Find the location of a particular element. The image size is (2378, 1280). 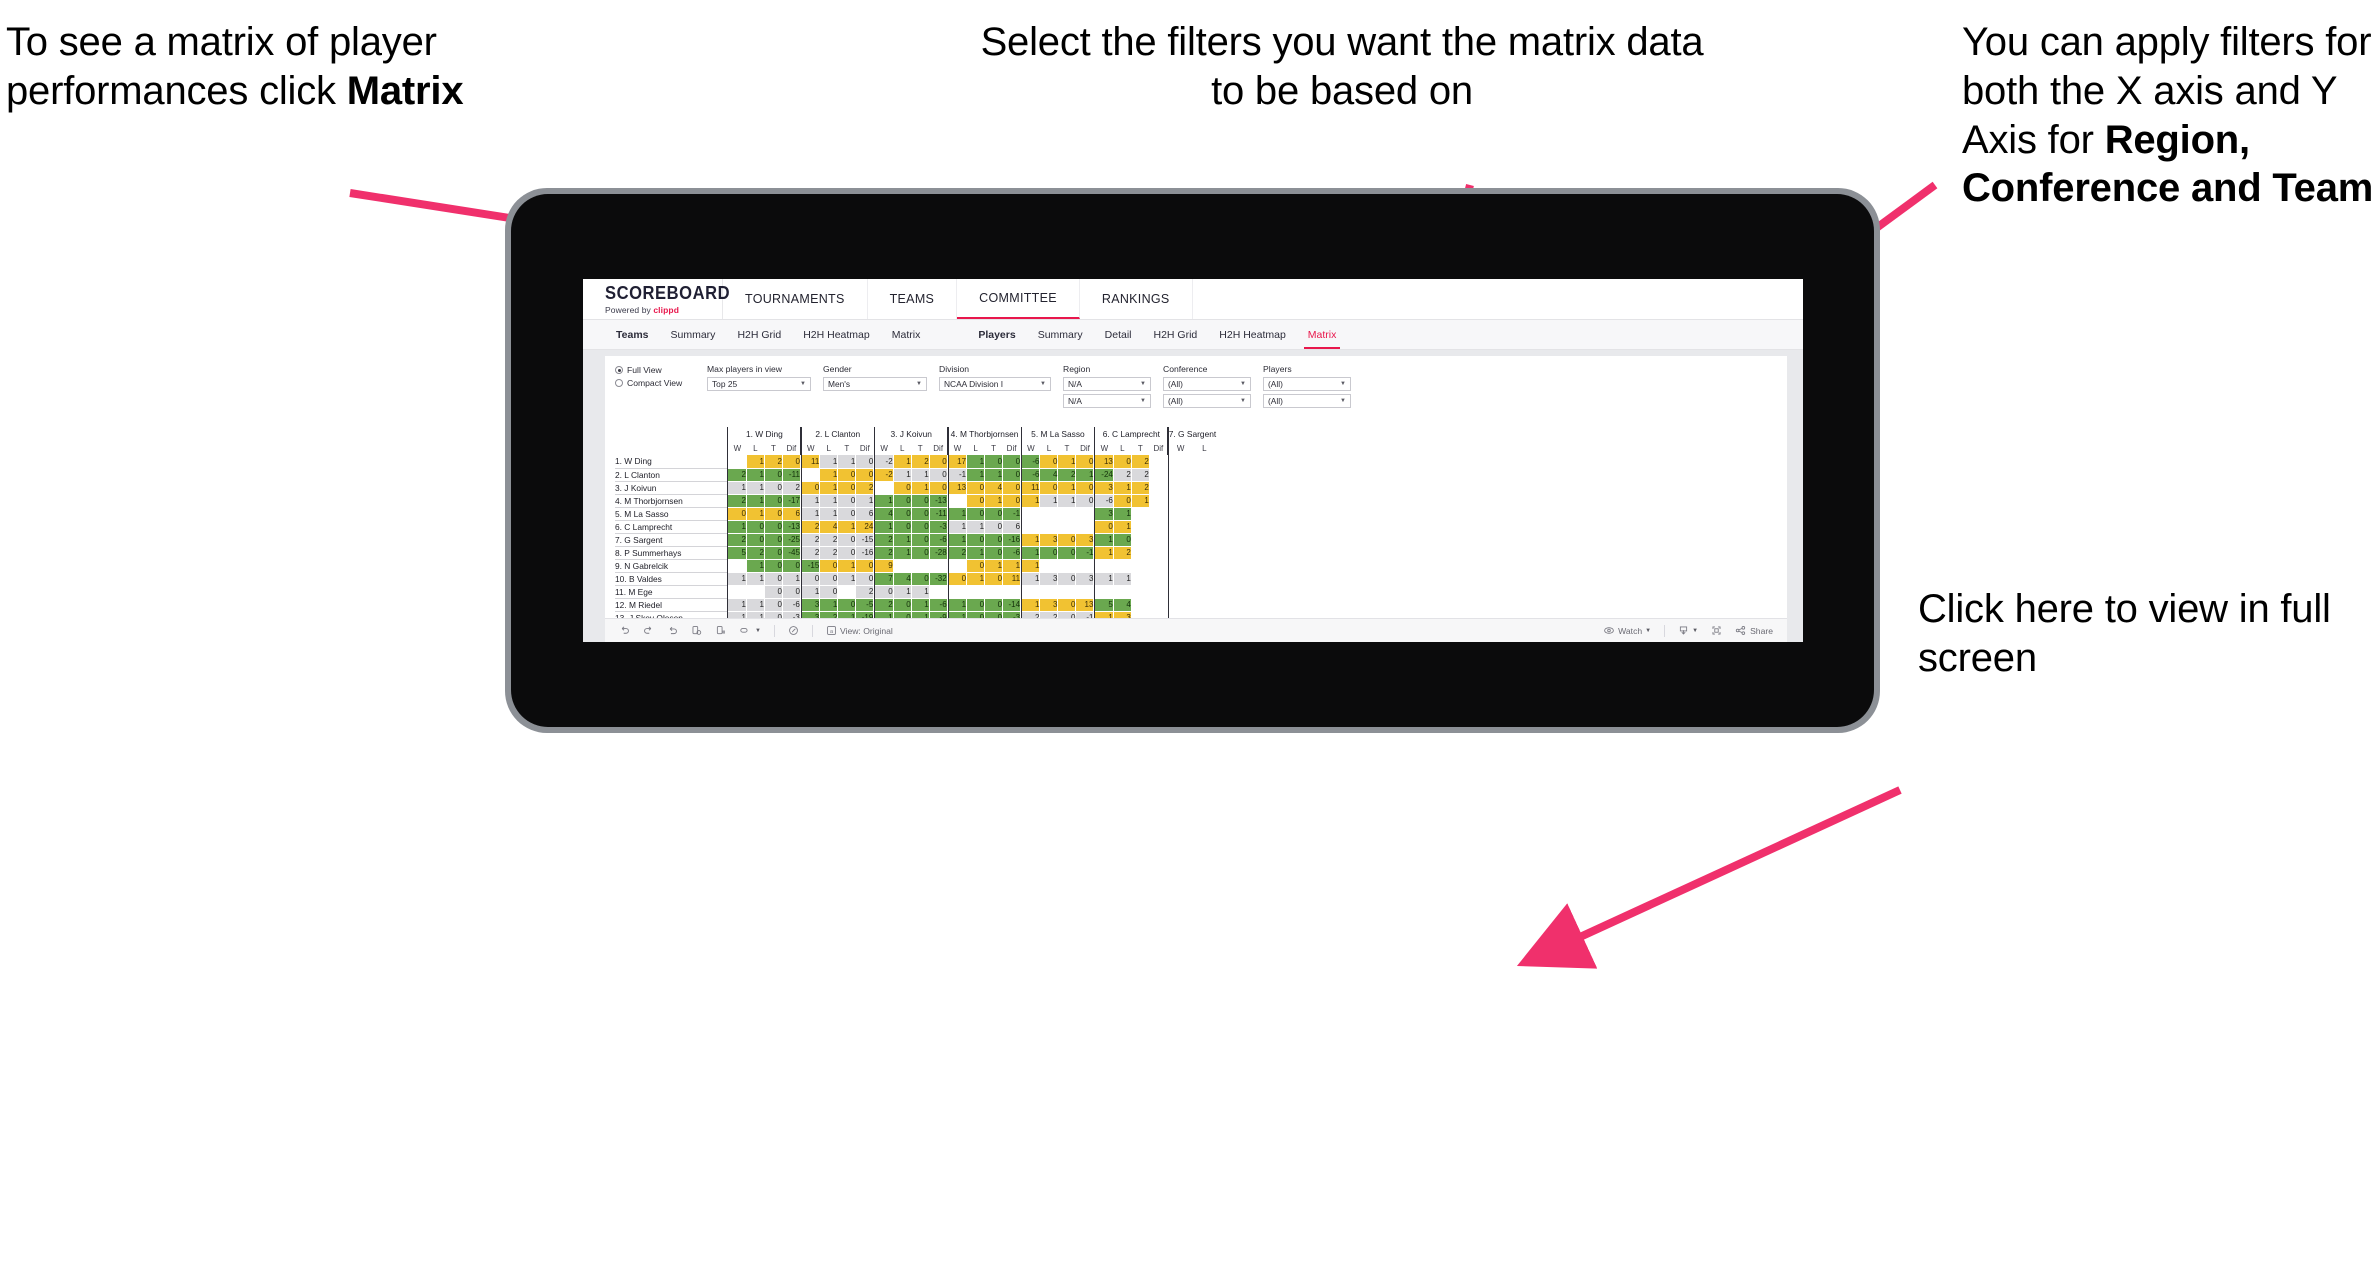

radio-compact-view: Compact View is located at coordinates (661, 383).